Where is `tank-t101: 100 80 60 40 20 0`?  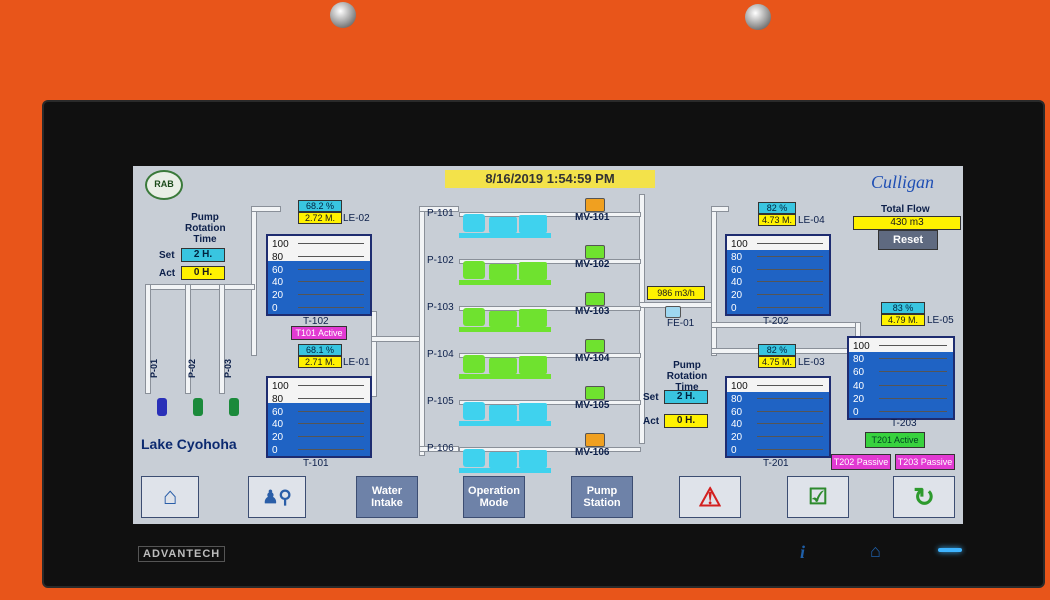 tank-t101: 100 80 60 40 20 0 is located at coordinates (319, 417).